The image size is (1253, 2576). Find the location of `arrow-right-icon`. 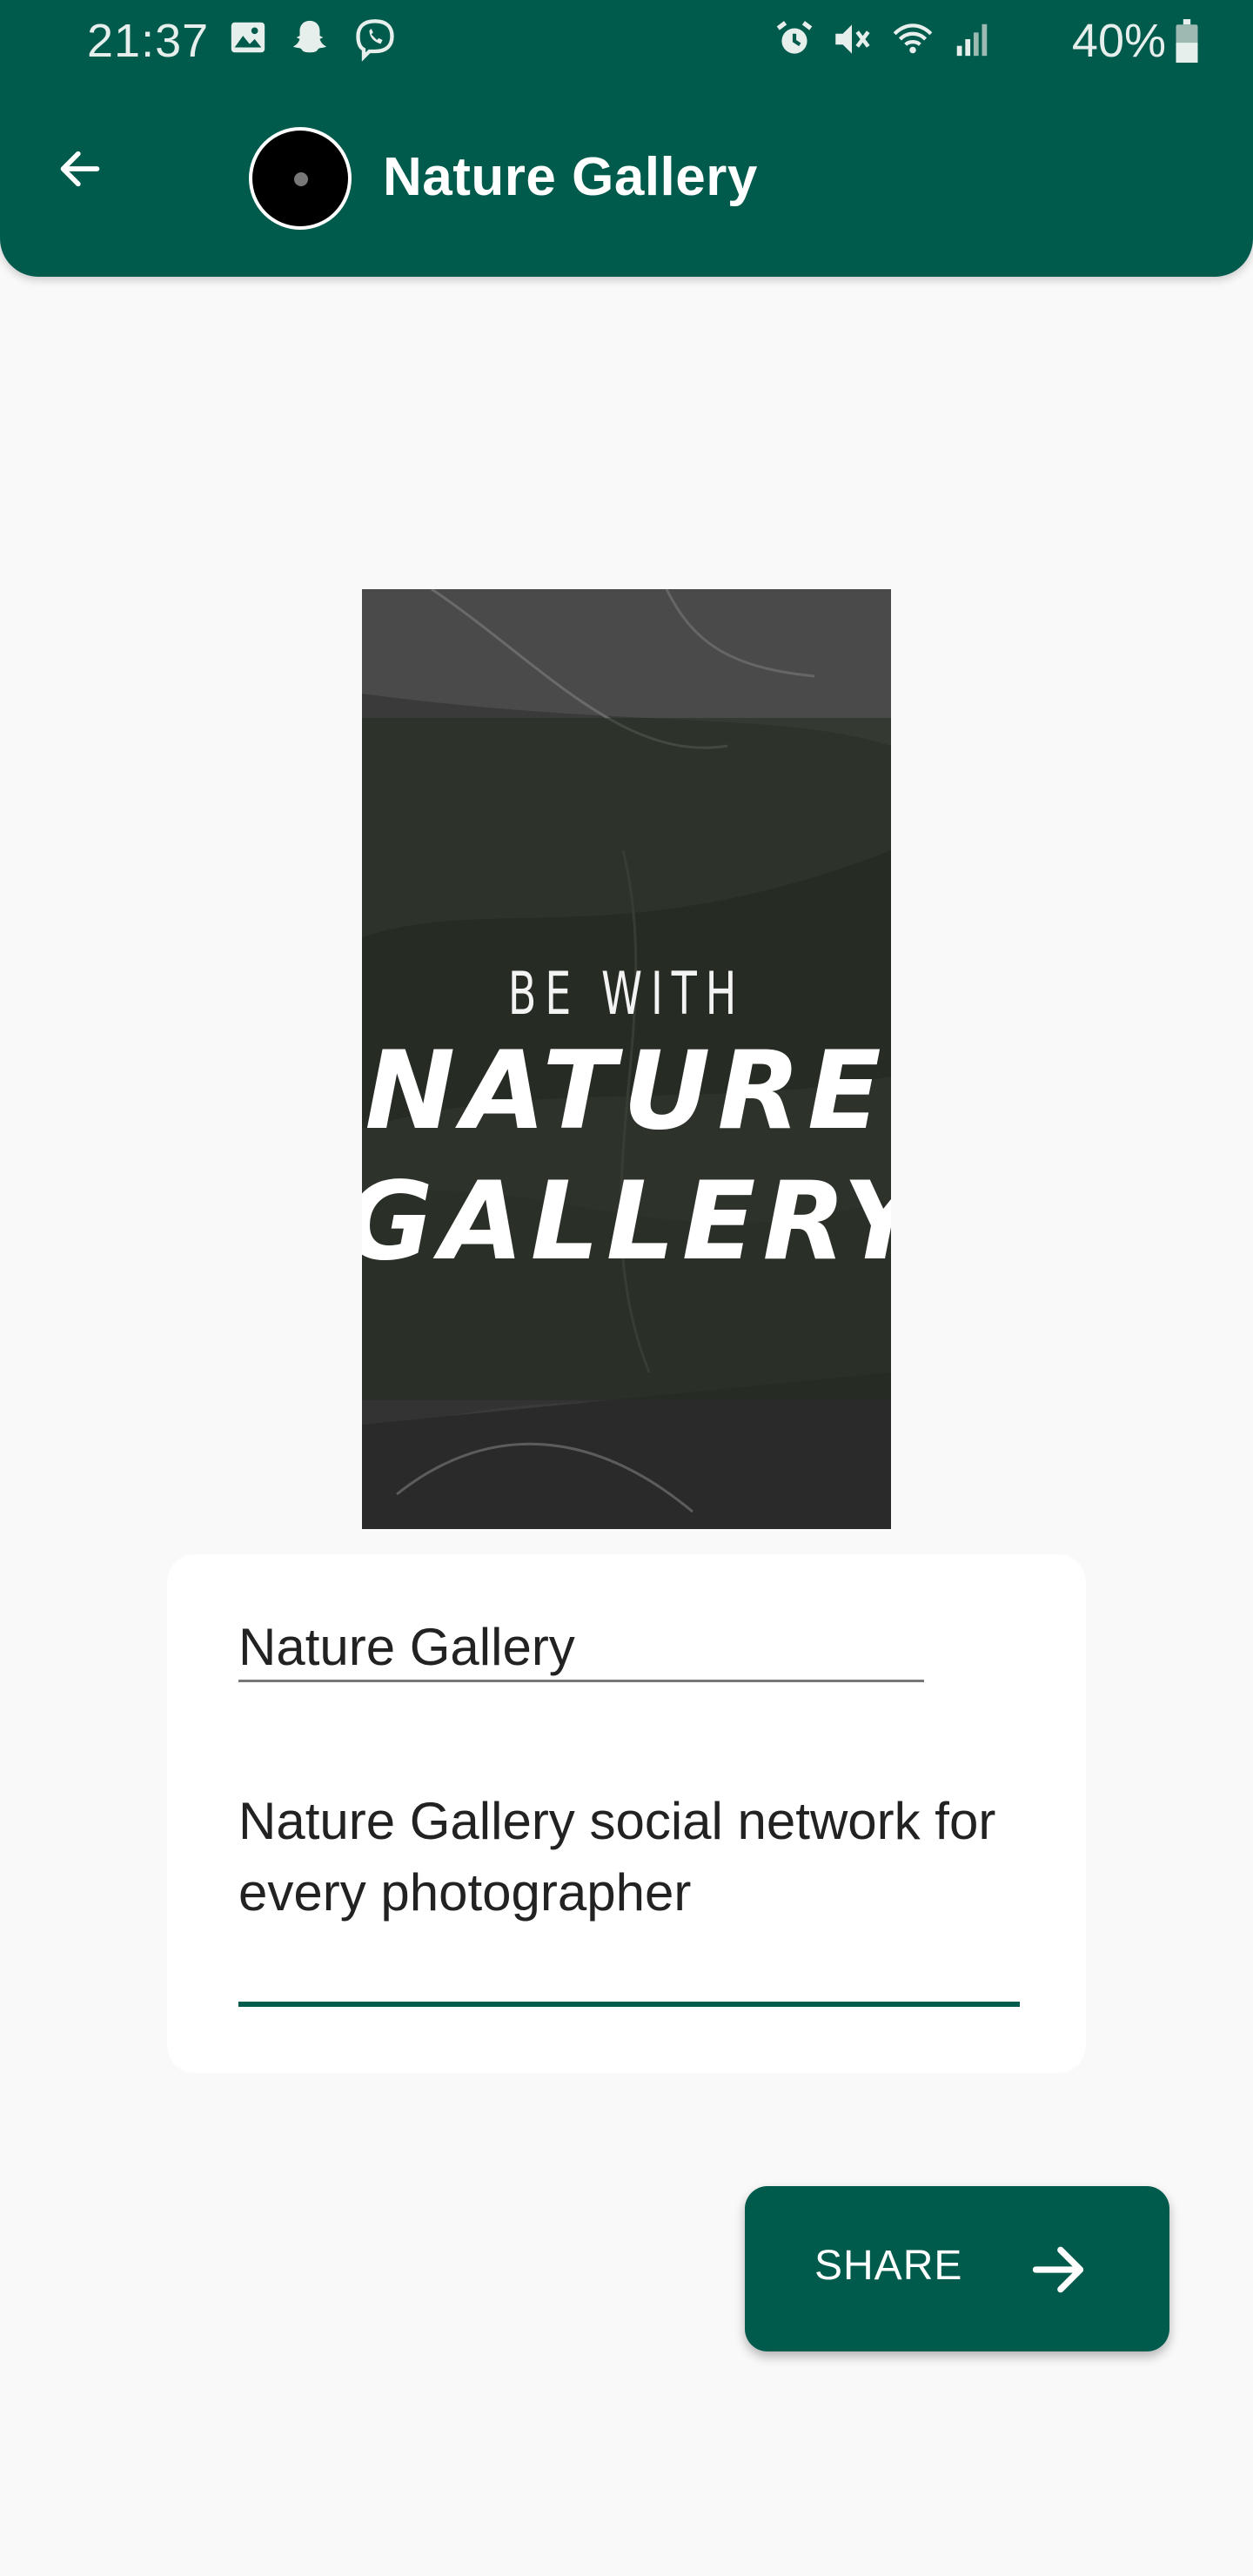

arrow-right-icon is located at coordinates (1058, 2269).